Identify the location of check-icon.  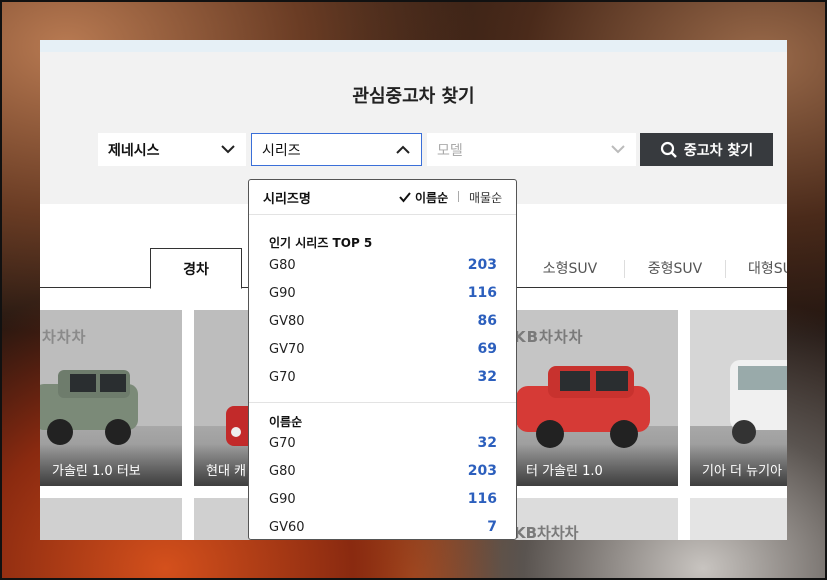
(405, 197).